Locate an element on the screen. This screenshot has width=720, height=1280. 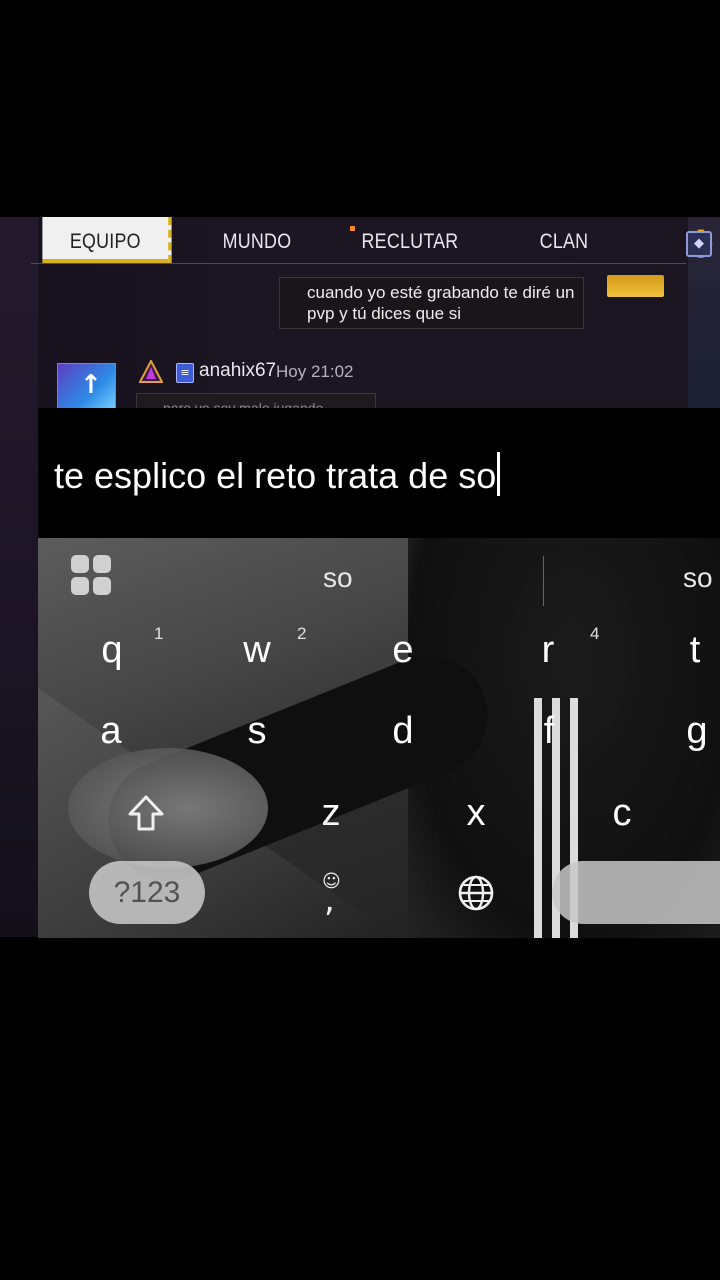
suggestion-1: so is located at coordinates (338, 578).